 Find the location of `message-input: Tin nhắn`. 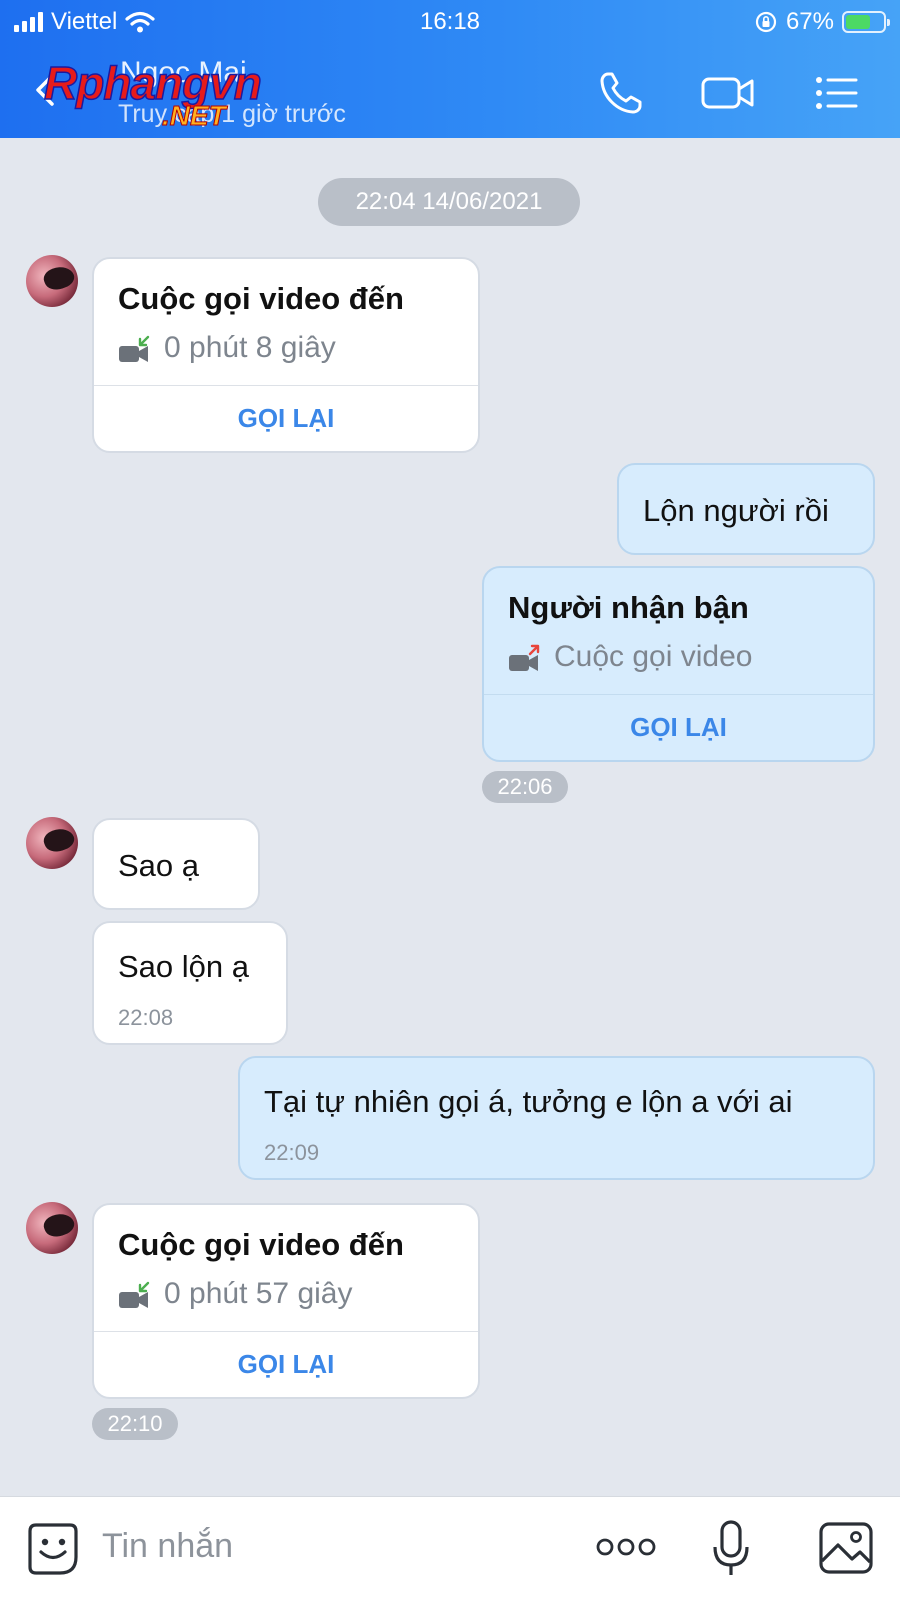

message-input: Tin nhắn is located at coordinates (167, 1546).